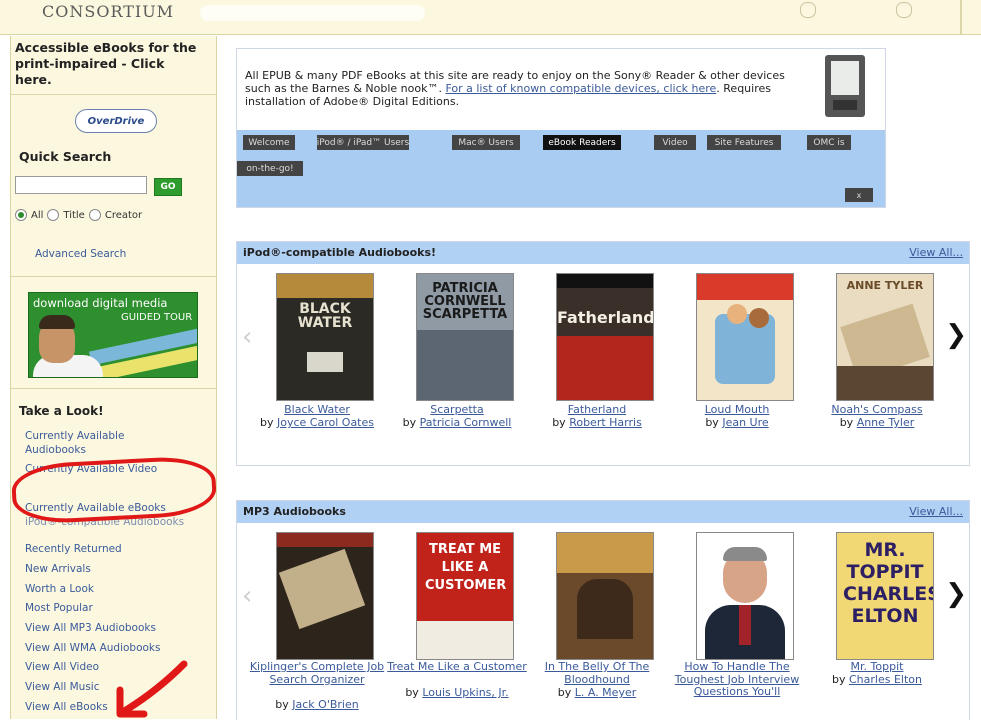 This screenshot has height=720, width=981. I want to click on book-cover: MR. TOPPIT CHARLES ELTON, so click(885, 596).